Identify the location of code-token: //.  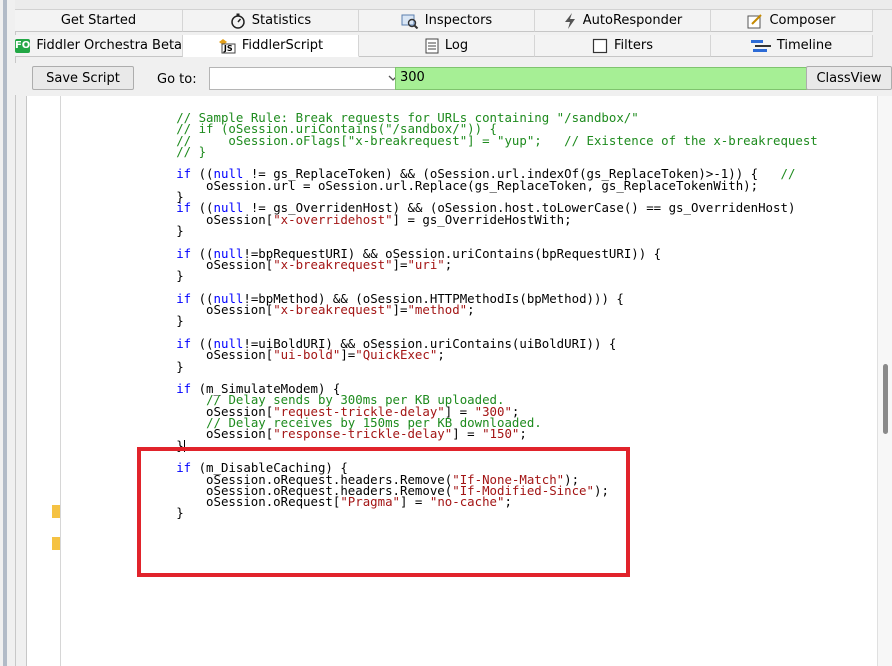
(788, 174).